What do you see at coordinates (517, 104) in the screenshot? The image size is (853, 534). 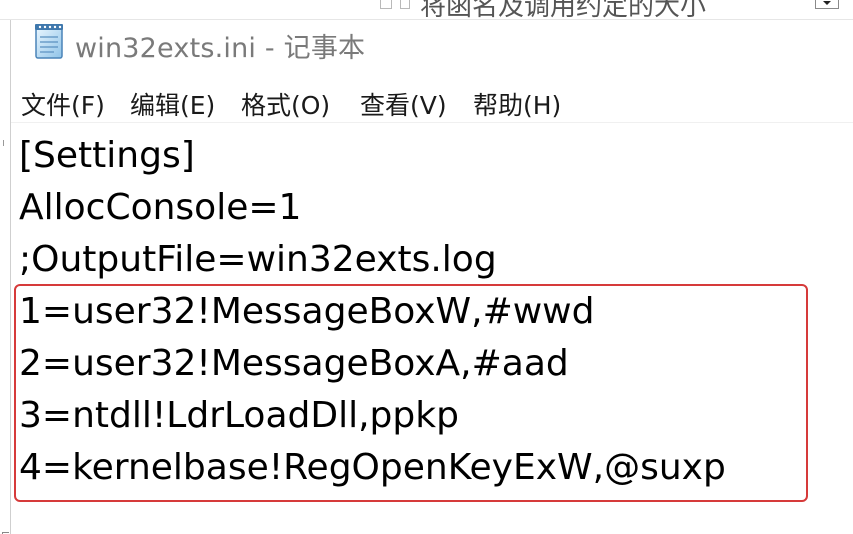 I see `menu-help: 帮助(H)` at bounding box center [517, 104].